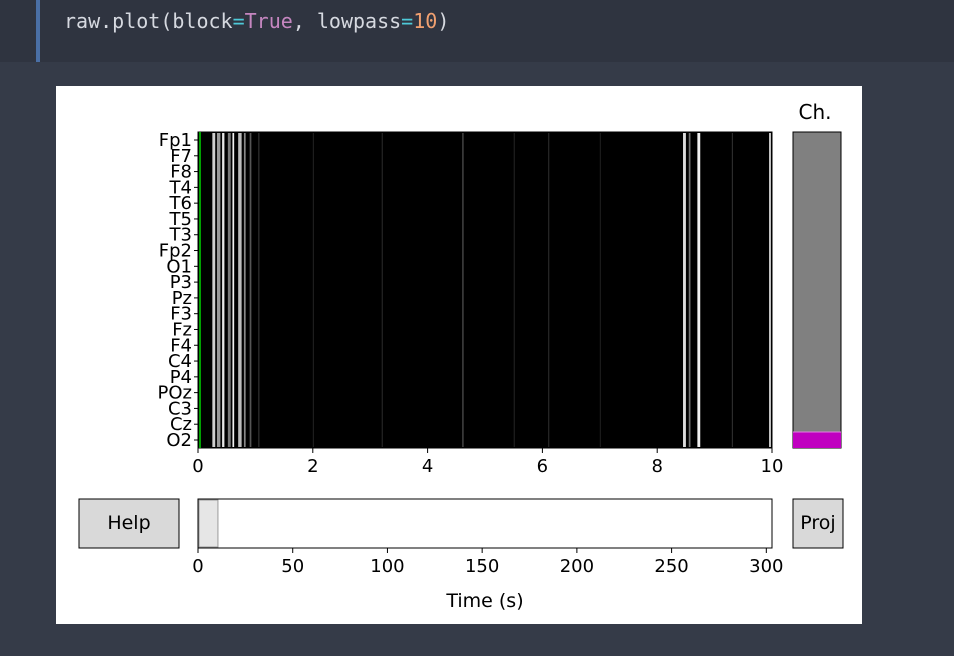 The height and width of the screenshot is (656, 954). I want to click on code-keyword: True, so click(268, 21).